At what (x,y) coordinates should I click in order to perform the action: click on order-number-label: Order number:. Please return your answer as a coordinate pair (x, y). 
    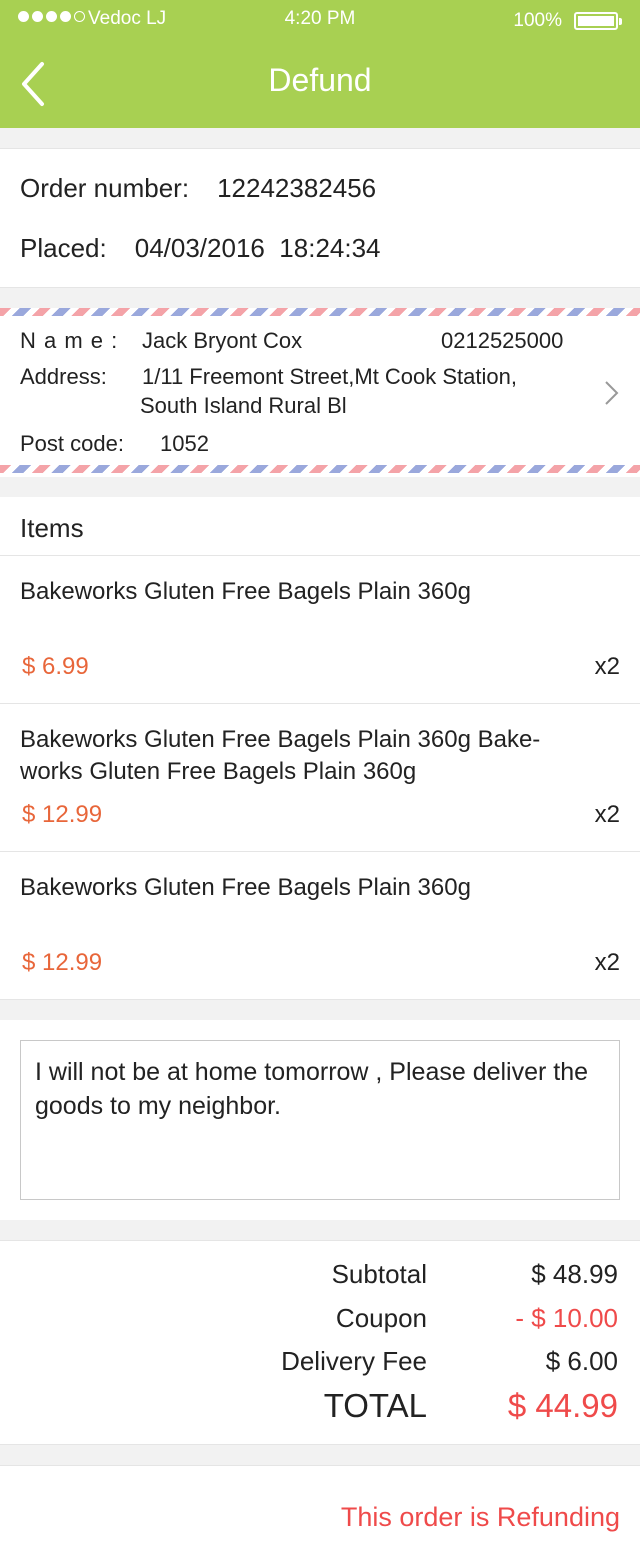
    Looking at the image, I should click on (105, 188).